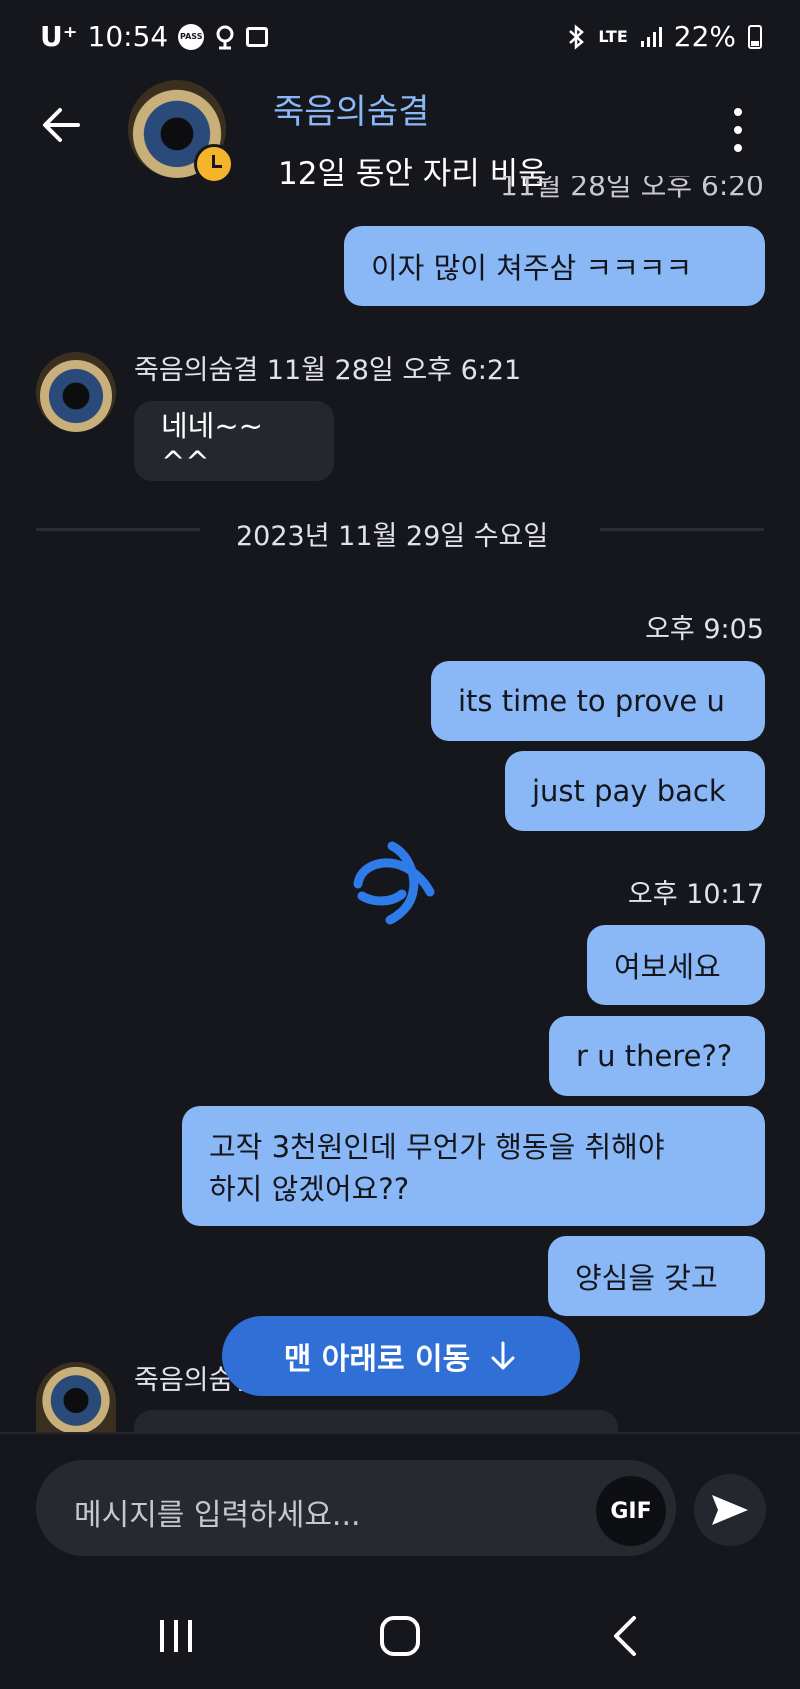 This screenshot has width=800, height=1689. I want to click on system-nav-bar, so click(400, 1639).